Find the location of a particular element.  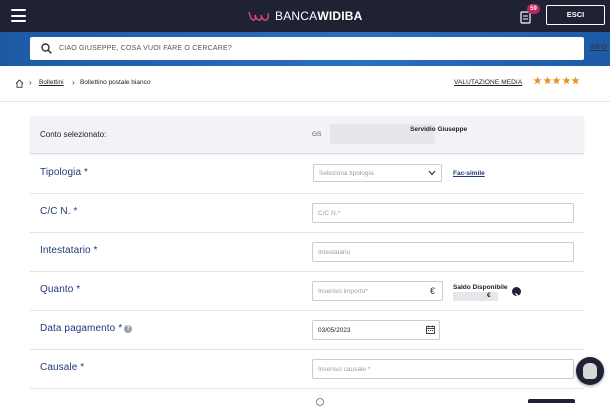

quanto-label: Quanto * is located at coordinates (60, 289).